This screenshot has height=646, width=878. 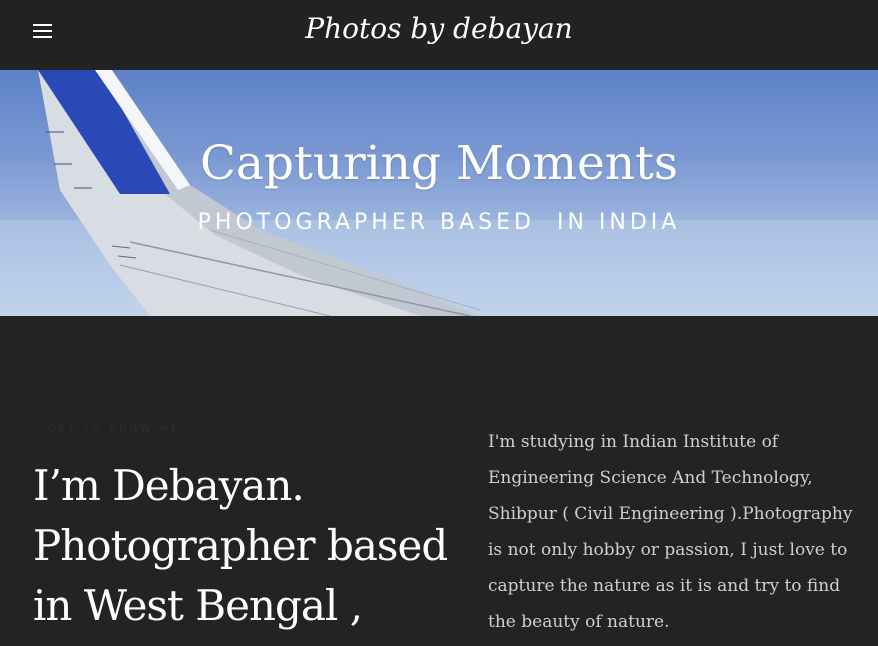 What do you see at coordinates (114, 429) in the screenshot?
I see `section-eyebrow: GET TO KNOW ME` at bounding box center [114, 429].